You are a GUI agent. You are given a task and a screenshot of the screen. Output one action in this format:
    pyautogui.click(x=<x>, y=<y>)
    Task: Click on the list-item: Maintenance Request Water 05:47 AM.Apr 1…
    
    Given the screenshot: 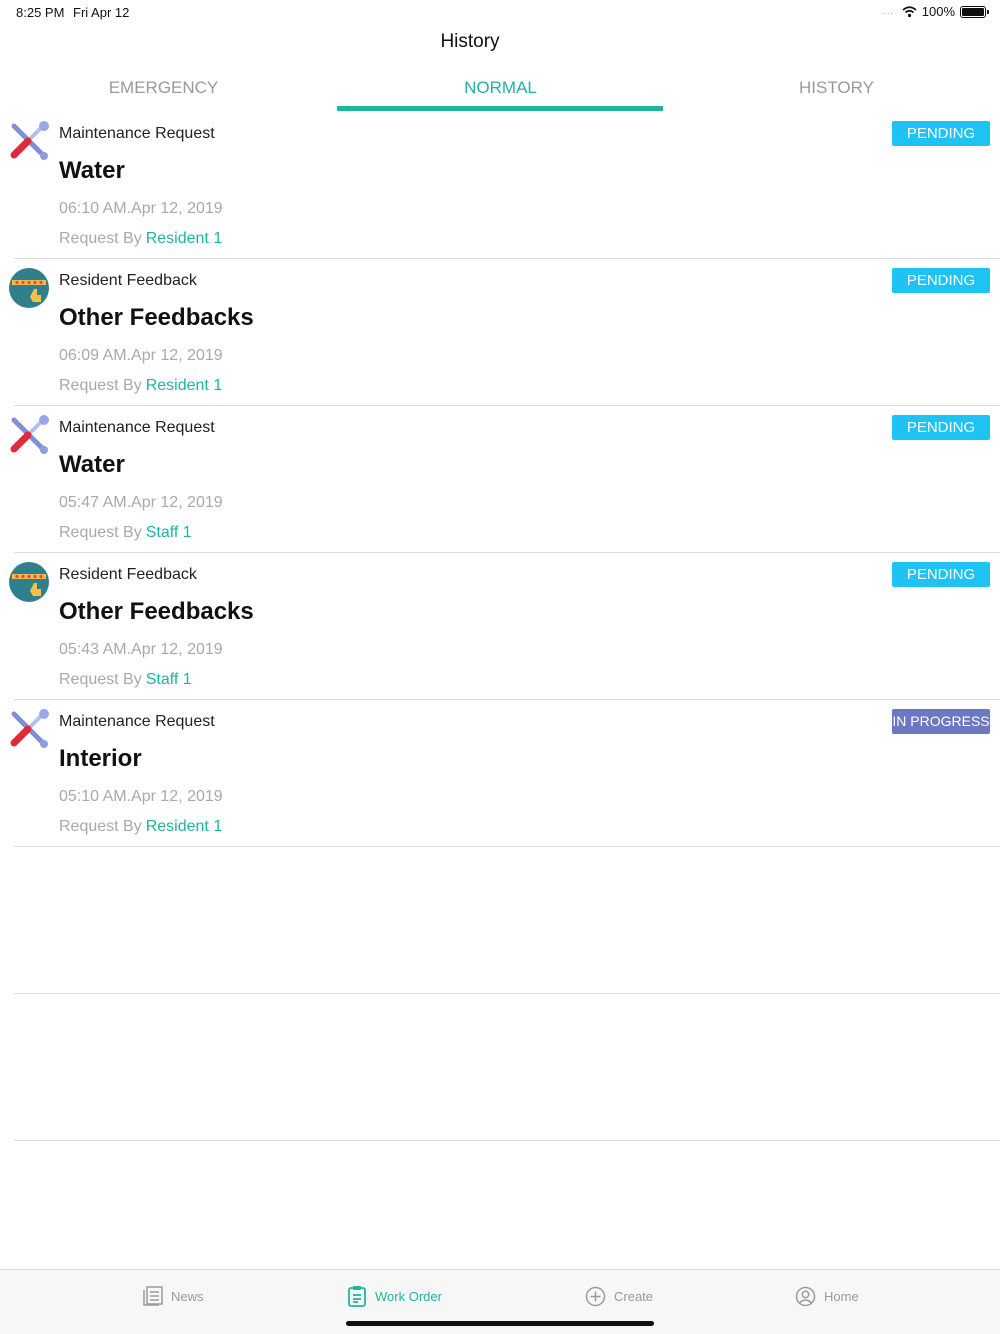 What is the action you would take?
    pyautogui.click(x=505, y=479)
    